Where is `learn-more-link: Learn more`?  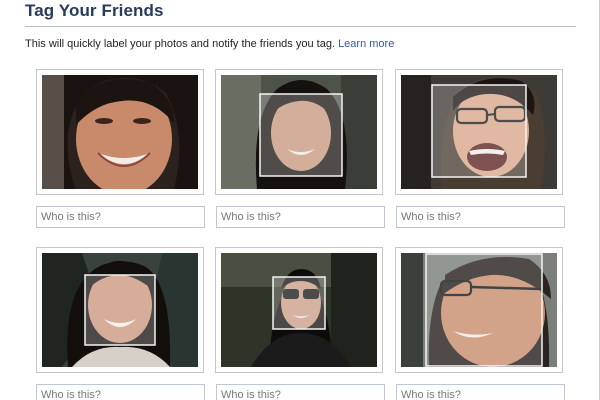 learn-more-link: Learn more is located at coordinates (366, 44).